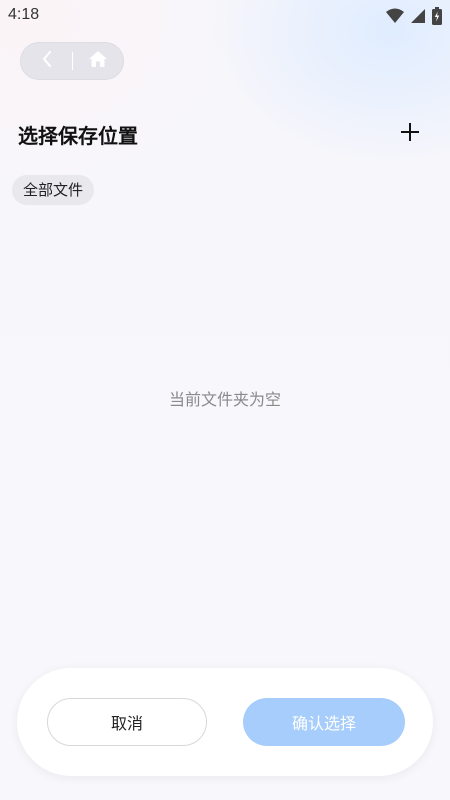  What do you see at coordinates (395, 18) in the screenshot?
I see `wifi-icon` at bounding box center [395, 18].